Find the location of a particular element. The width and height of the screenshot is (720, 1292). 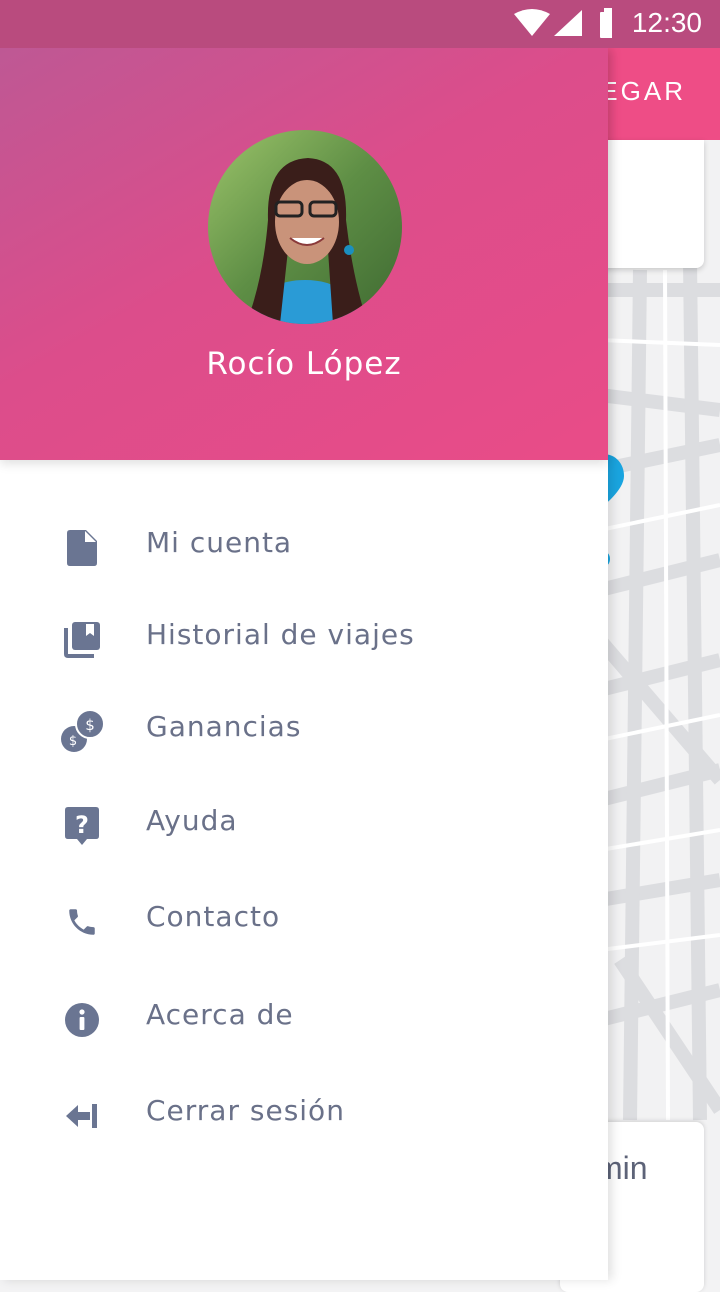

menu-item-label: Mi cuenta is located at coordinates (219, 542).